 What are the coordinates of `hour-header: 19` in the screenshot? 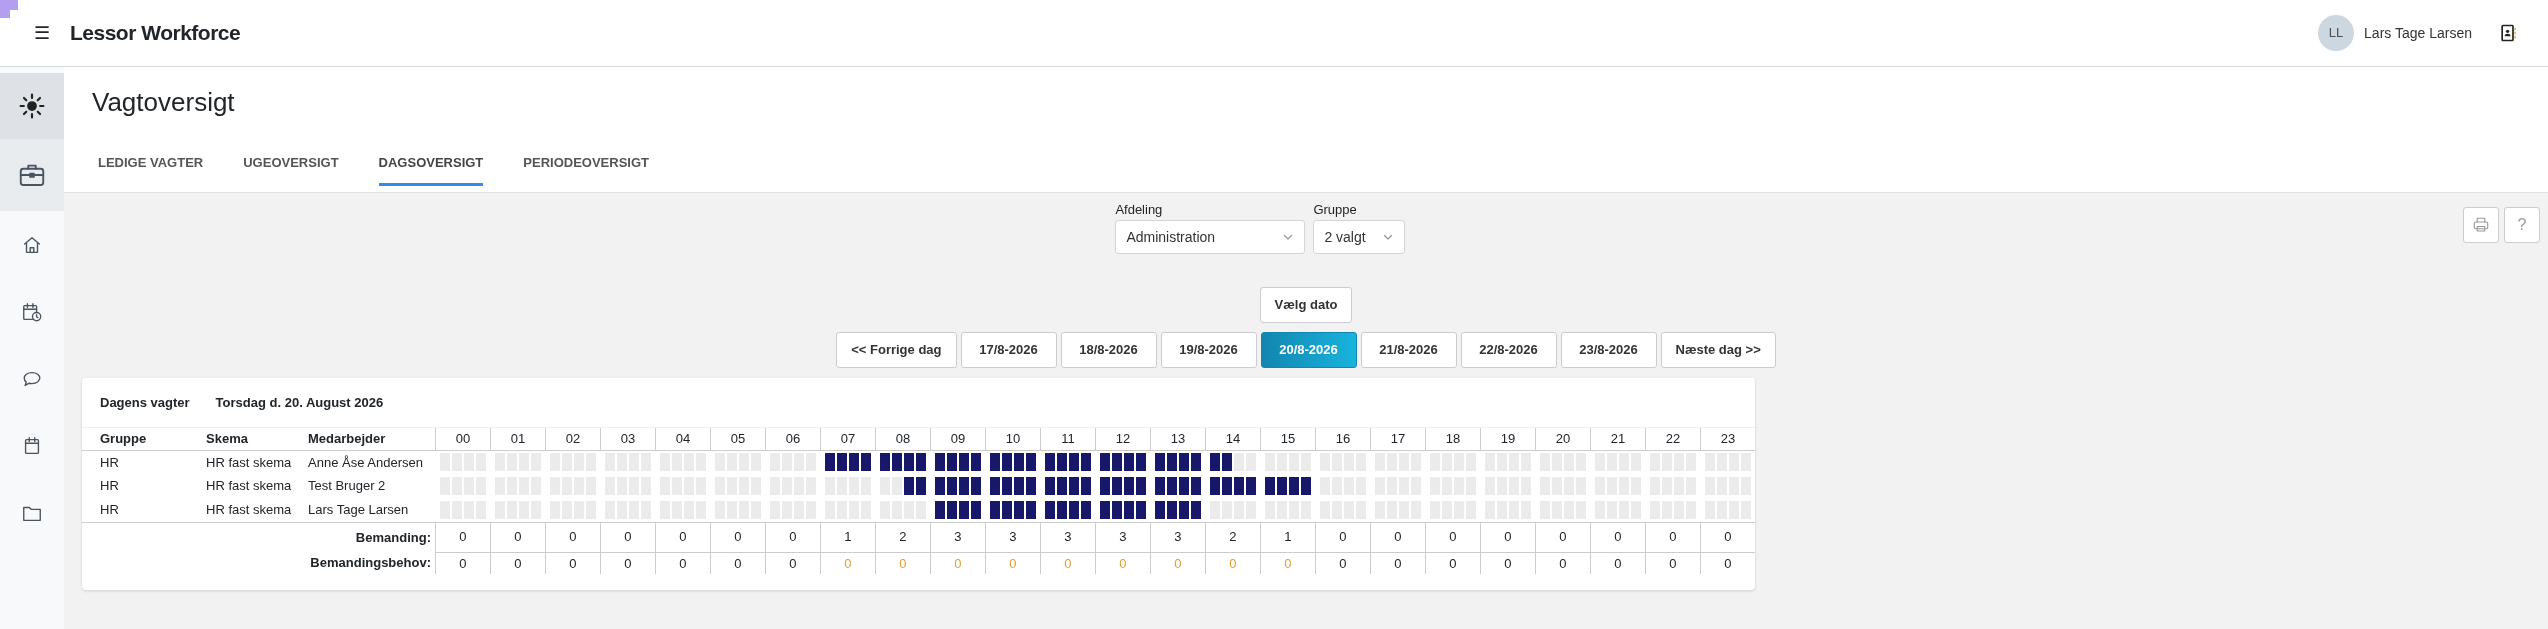 It's located at (1508, 439).